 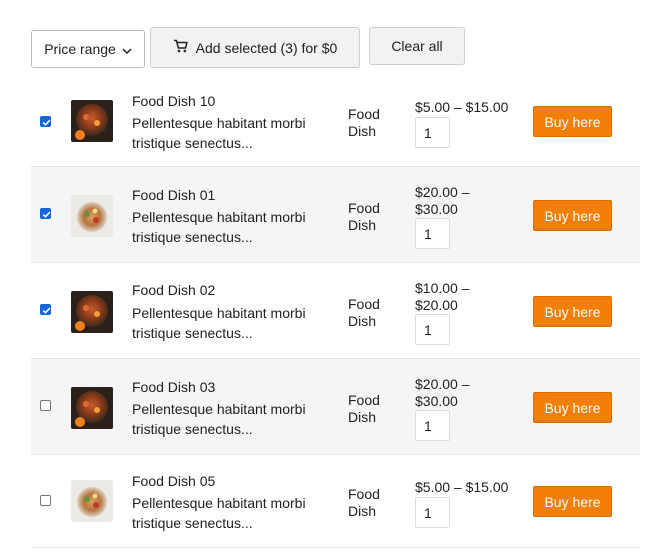 What do you see at coordinates (80, 49) in the screenshot?
I see `price-range-label: Price range` at bounding box center [80, 49].